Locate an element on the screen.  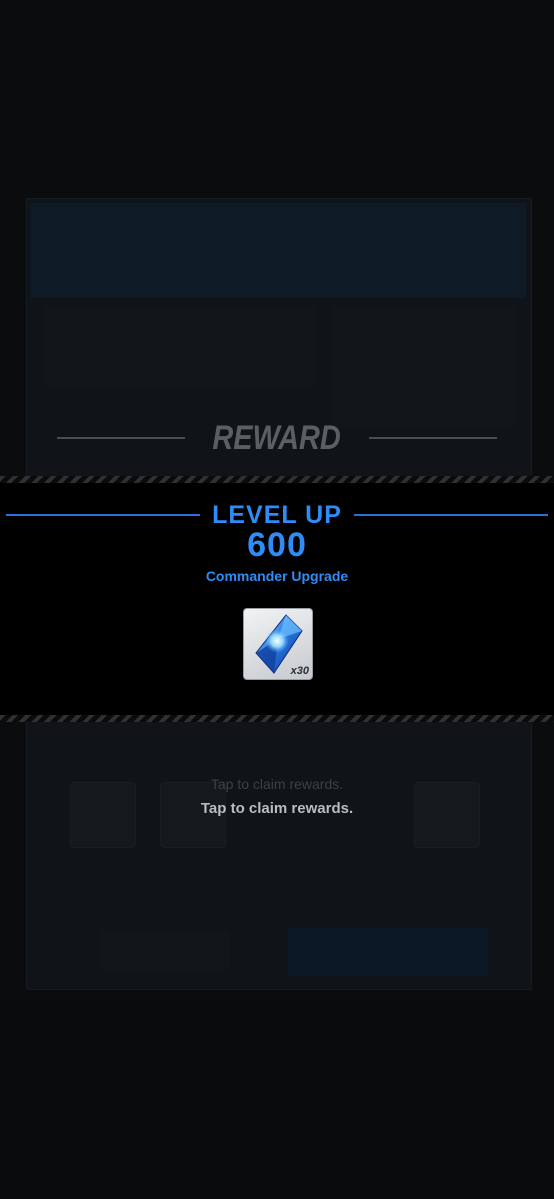
commander-upgrade-label: Commander Upgrade is located at coordinates (277, 576).